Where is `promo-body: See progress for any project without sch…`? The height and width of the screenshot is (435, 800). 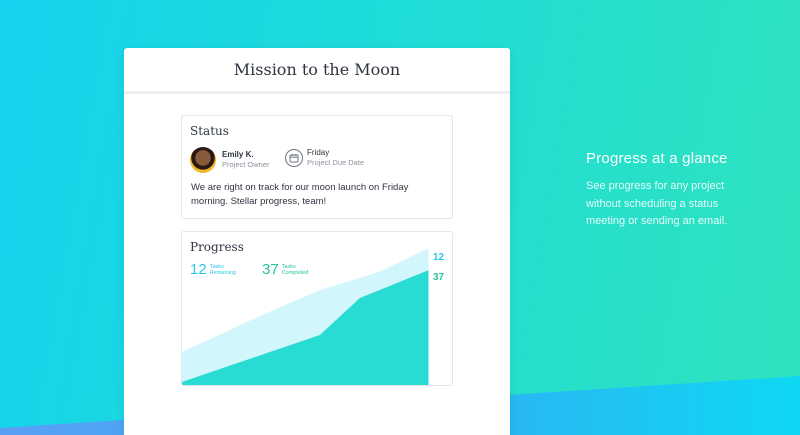 promo-body: See progress for any project without sch… is located at coordinates (657, 203).